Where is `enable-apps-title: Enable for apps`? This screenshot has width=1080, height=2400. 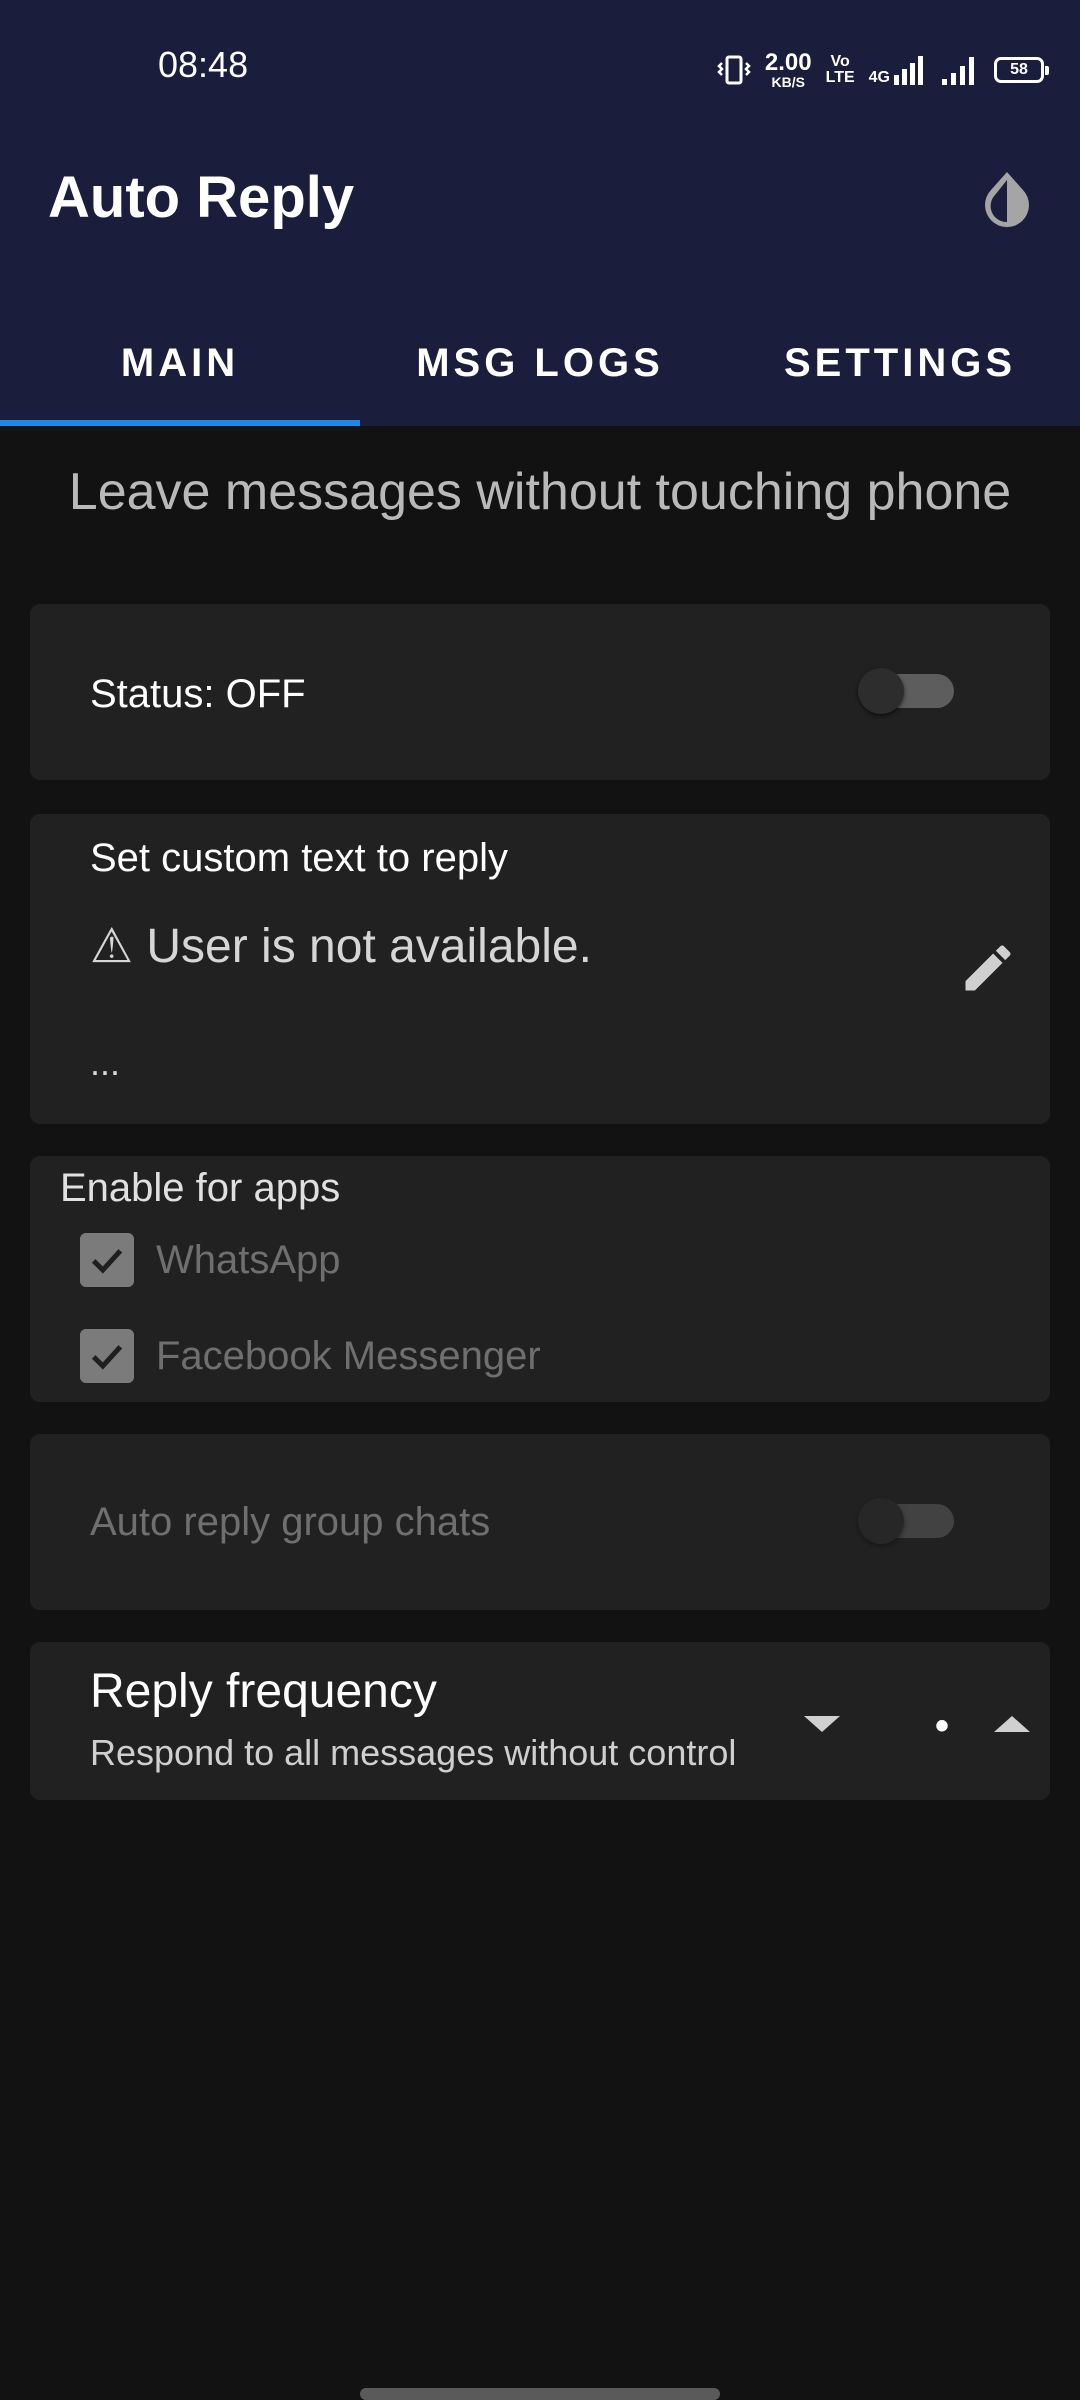 enable-apps-title: Enable for apps is located at coordinates (200, 1188).